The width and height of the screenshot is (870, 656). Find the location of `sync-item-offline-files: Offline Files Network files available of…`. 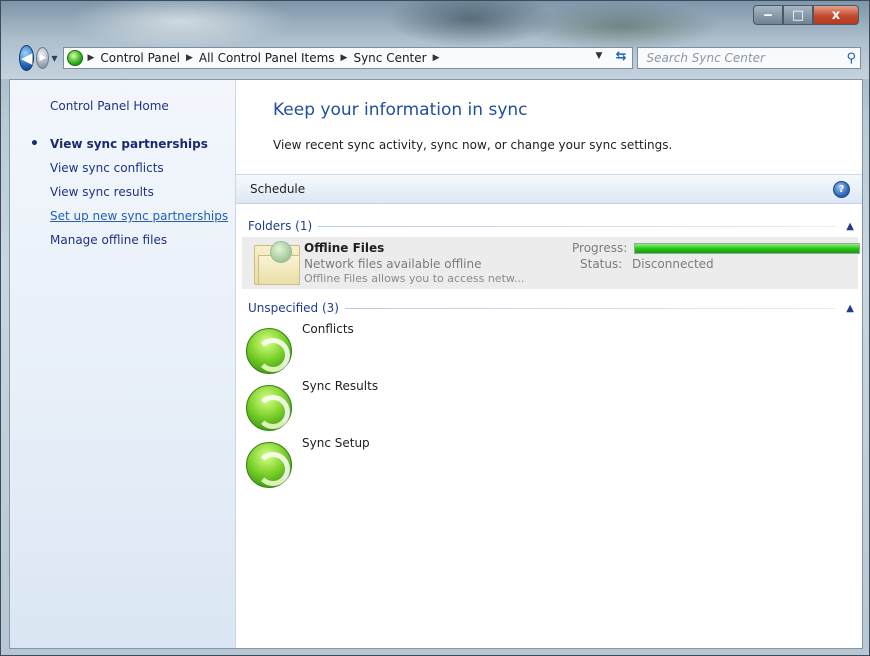

sync-item-offline-files: Offline Files Network files available of… is located at coordinates (551, 263).